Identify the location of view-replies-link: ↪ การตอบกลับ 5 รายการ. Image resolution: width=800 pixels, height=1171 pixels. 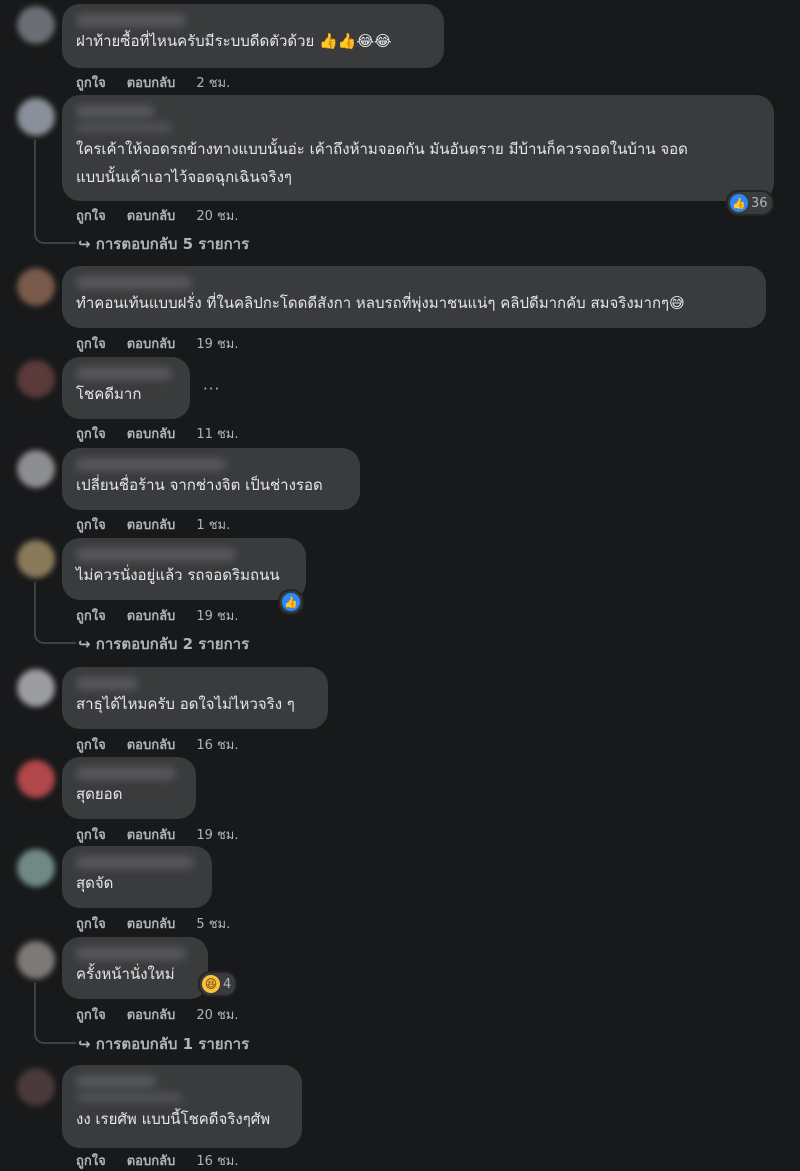
(163, 244).